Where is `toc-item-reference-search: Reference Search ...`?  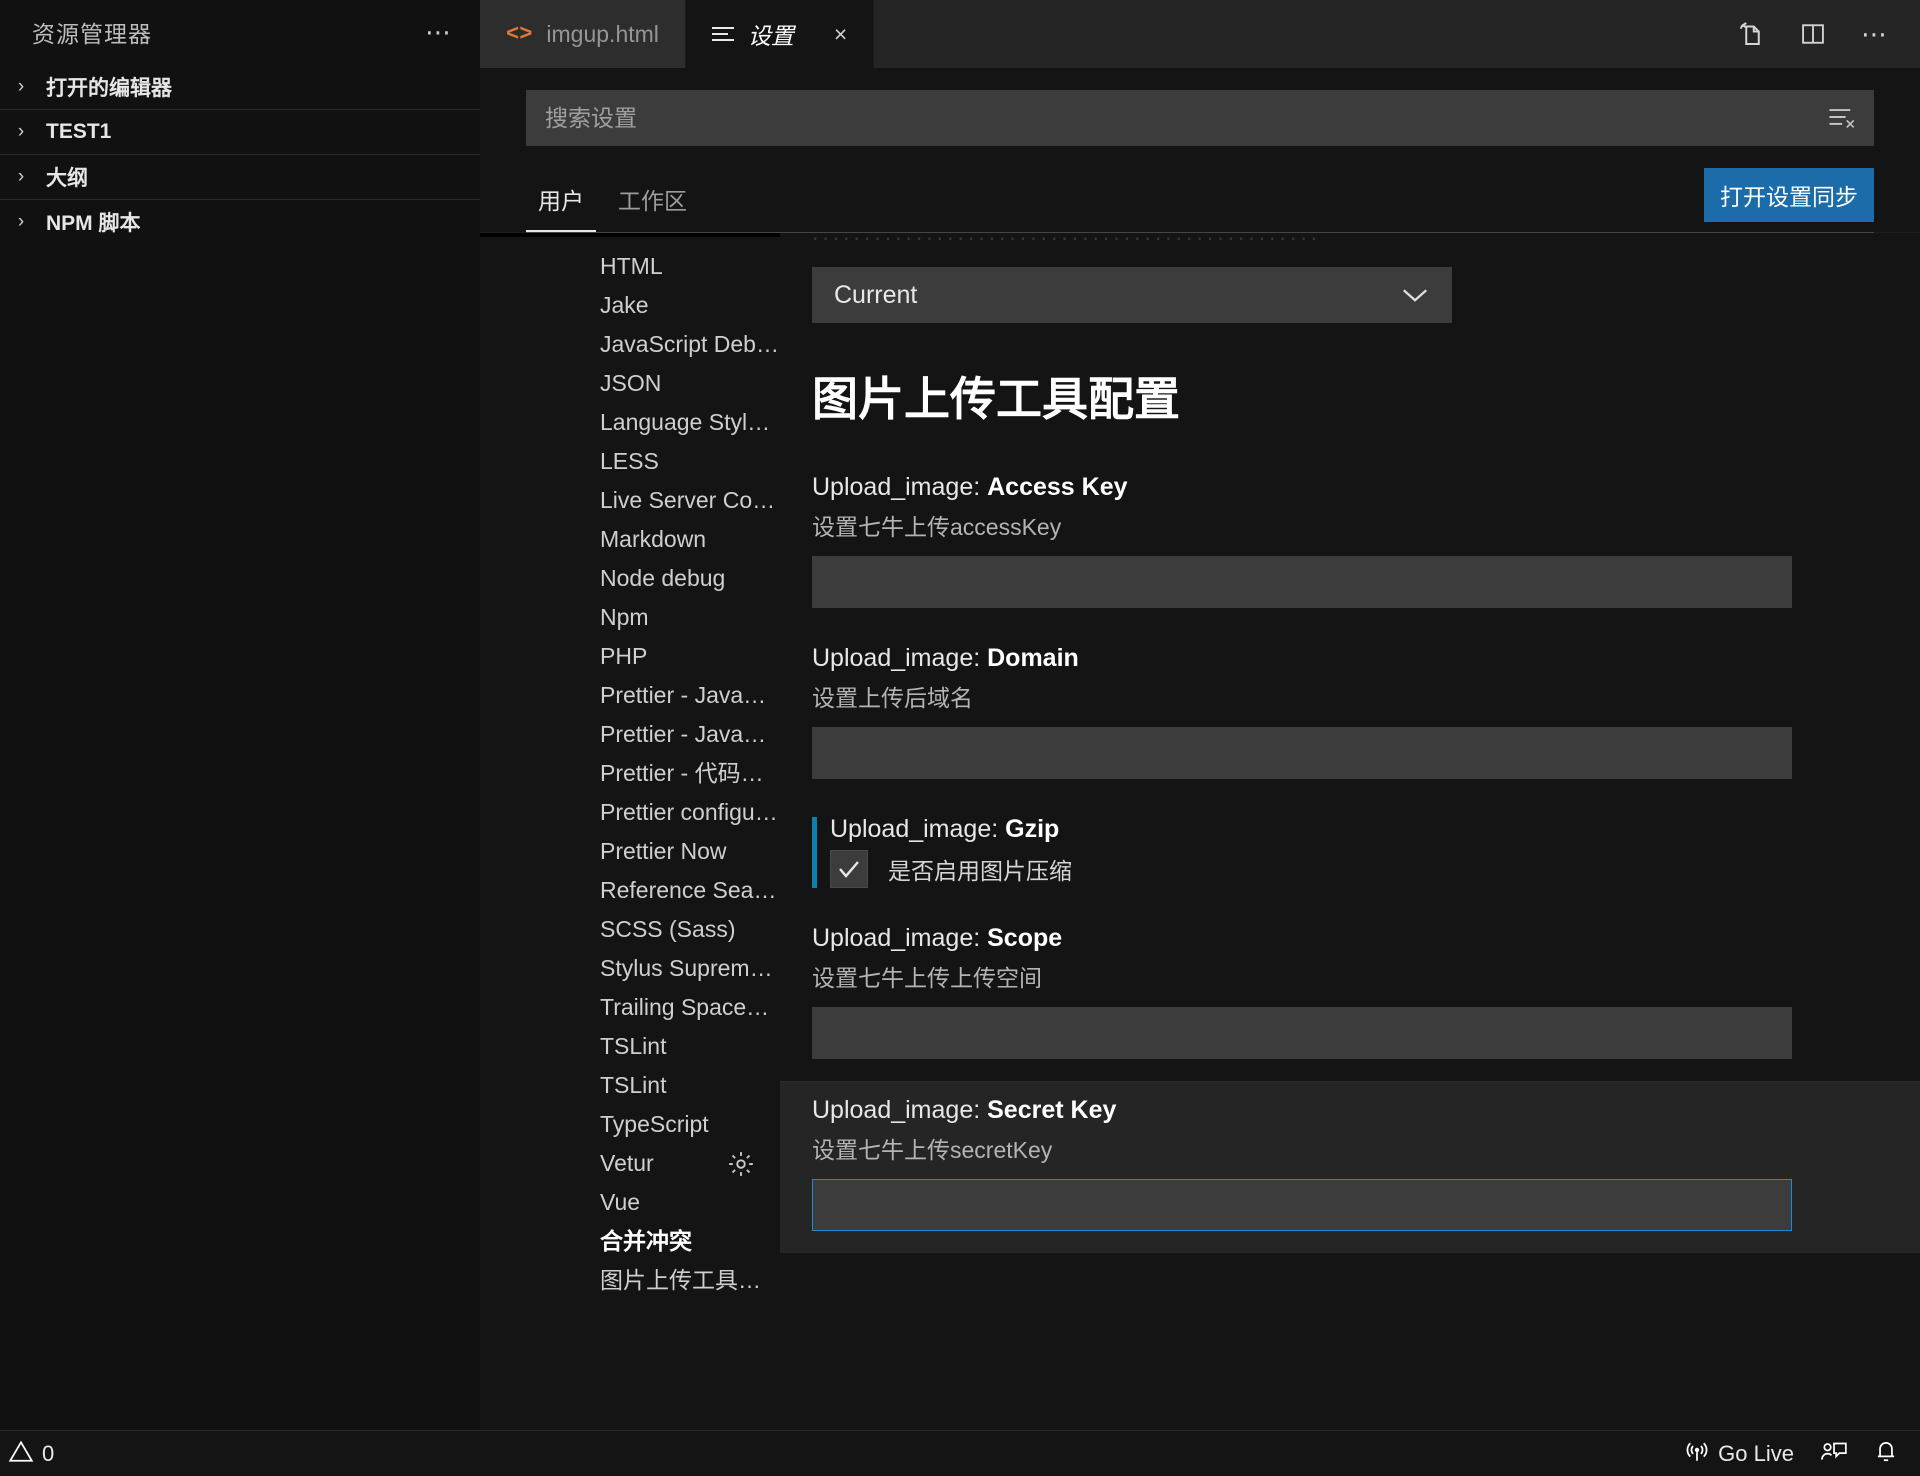
toc-item-reference-search: Reference Search ... is located at coordinates (630, 890).